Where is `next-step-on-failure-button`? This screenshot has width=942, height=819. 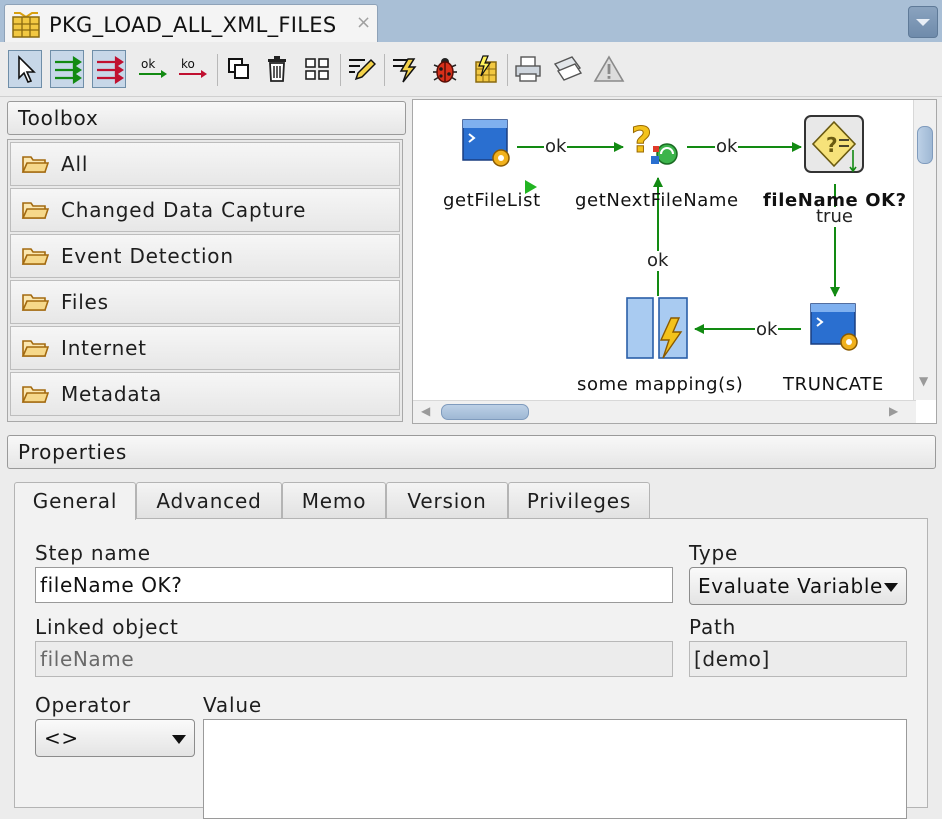
next-step-on-failure-button is located at coordinates (109, 69).